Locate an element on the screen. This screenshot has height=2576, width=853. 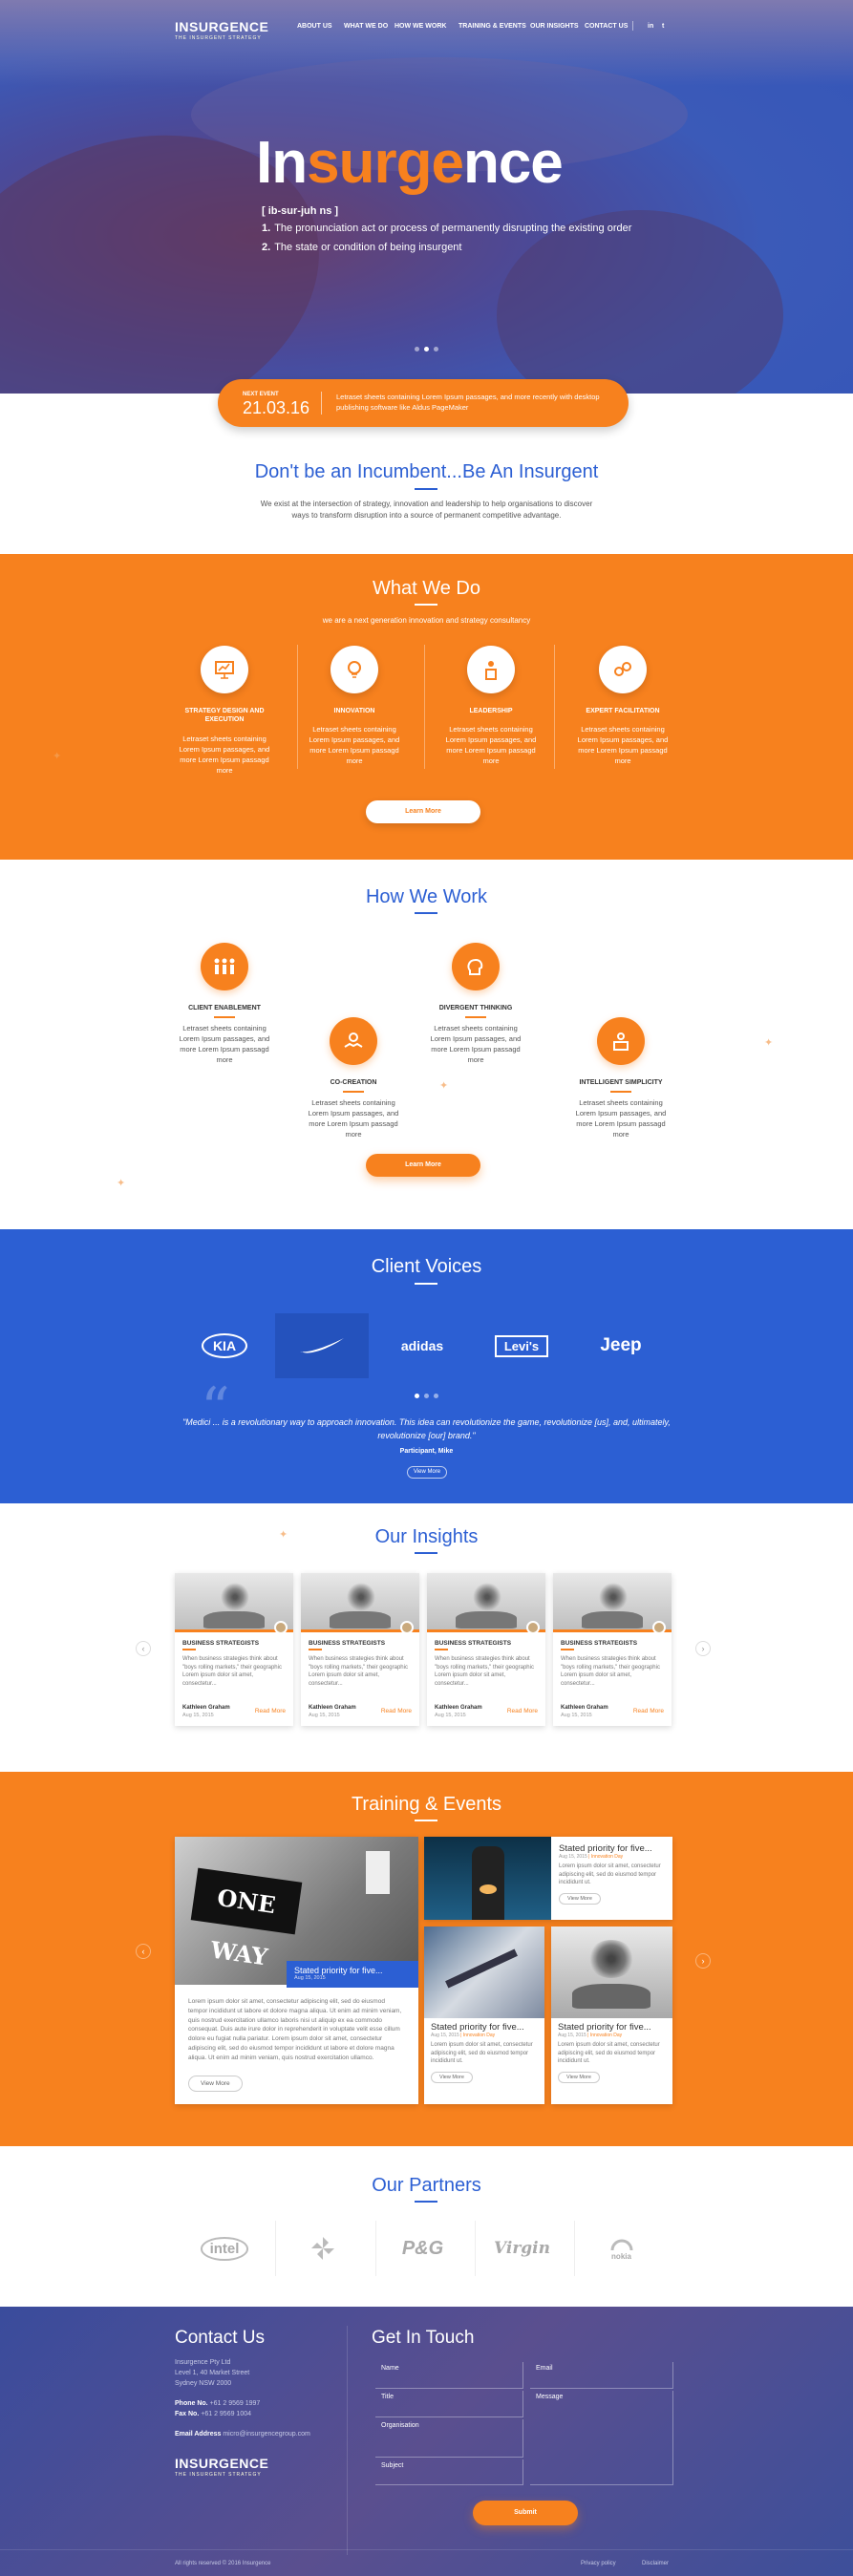
what-we-do-title: What We Do is located at coordinates (426, 588).